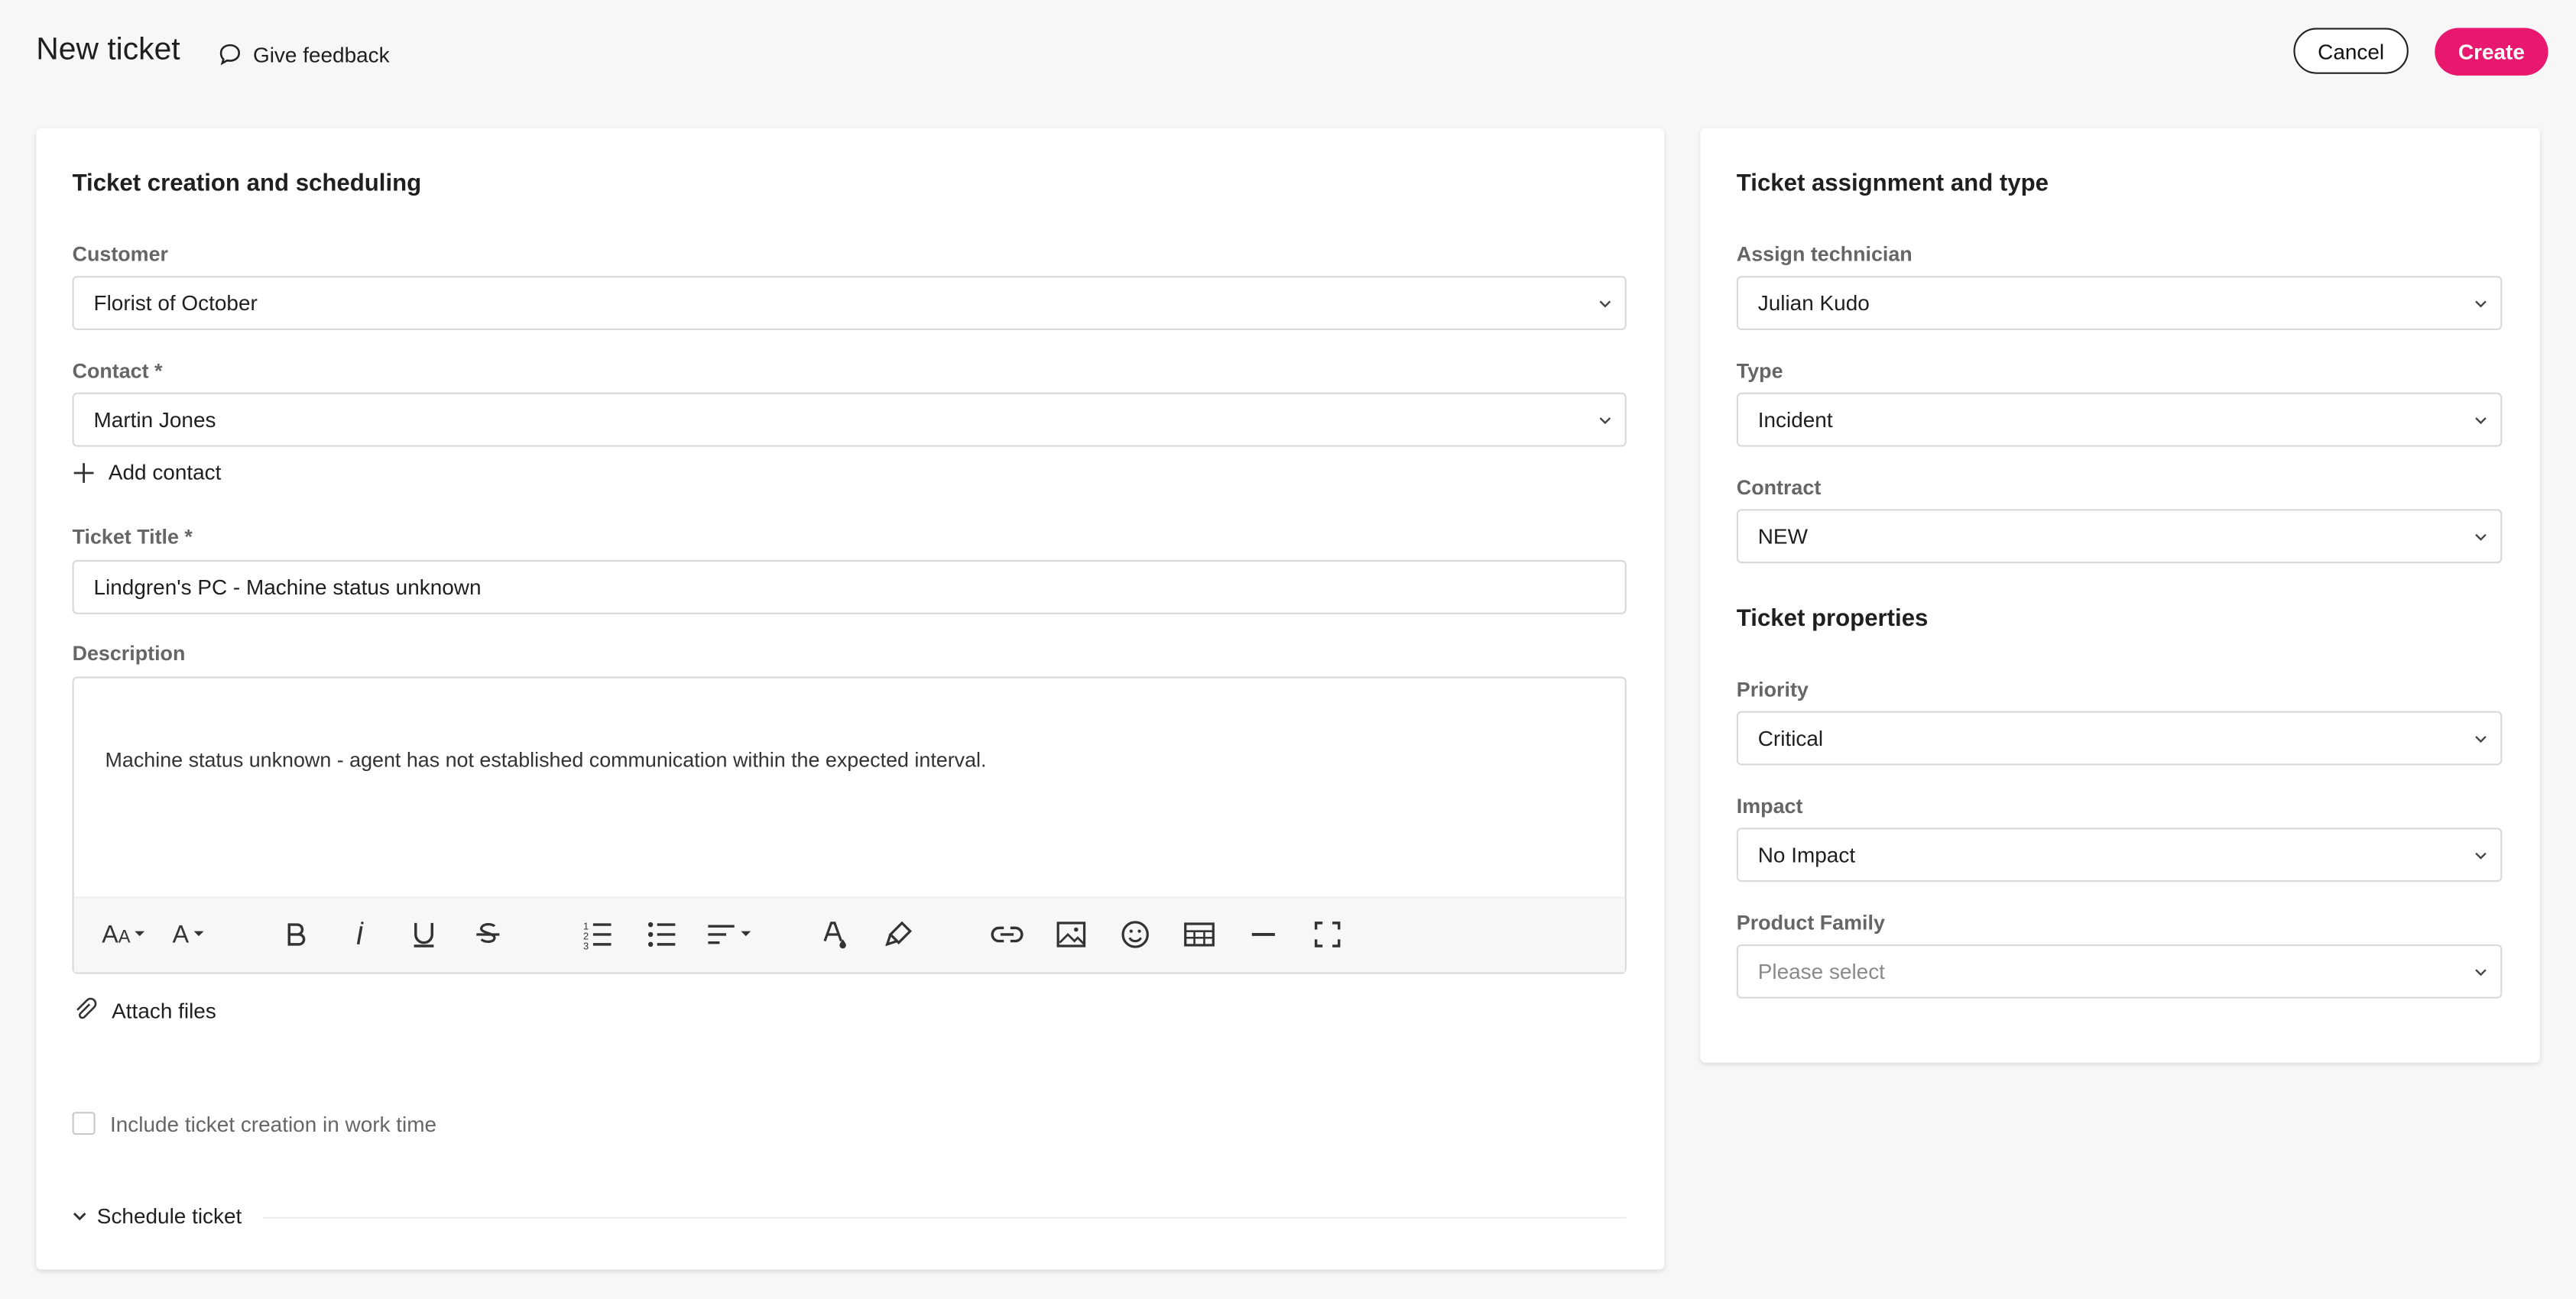 The image size is (2576, 1299). What do you see at coordinates (321, 54) in the screenshot?
I see `give-feedback-label: Give feedback` at bounding box center [321, 54].